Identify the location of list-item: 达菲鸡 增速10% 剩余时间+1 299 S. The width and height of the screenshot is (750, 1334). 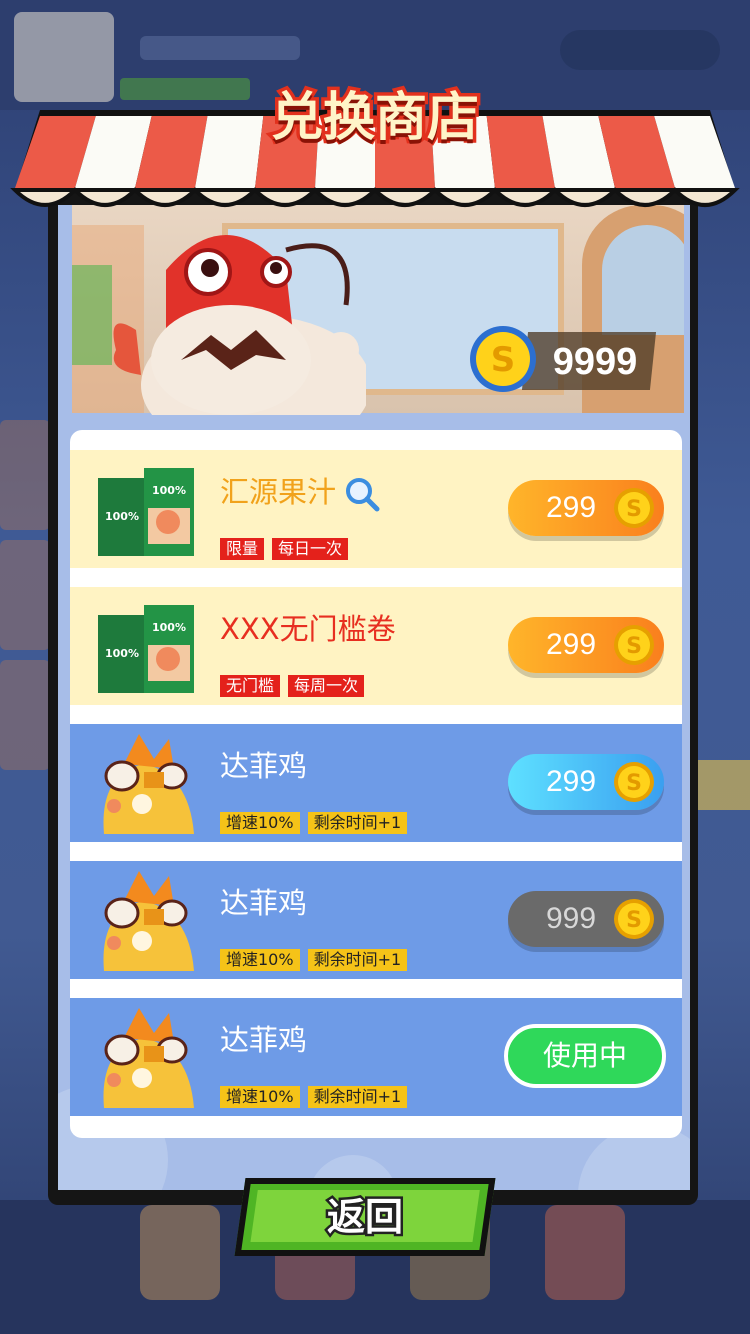
(376, 783).